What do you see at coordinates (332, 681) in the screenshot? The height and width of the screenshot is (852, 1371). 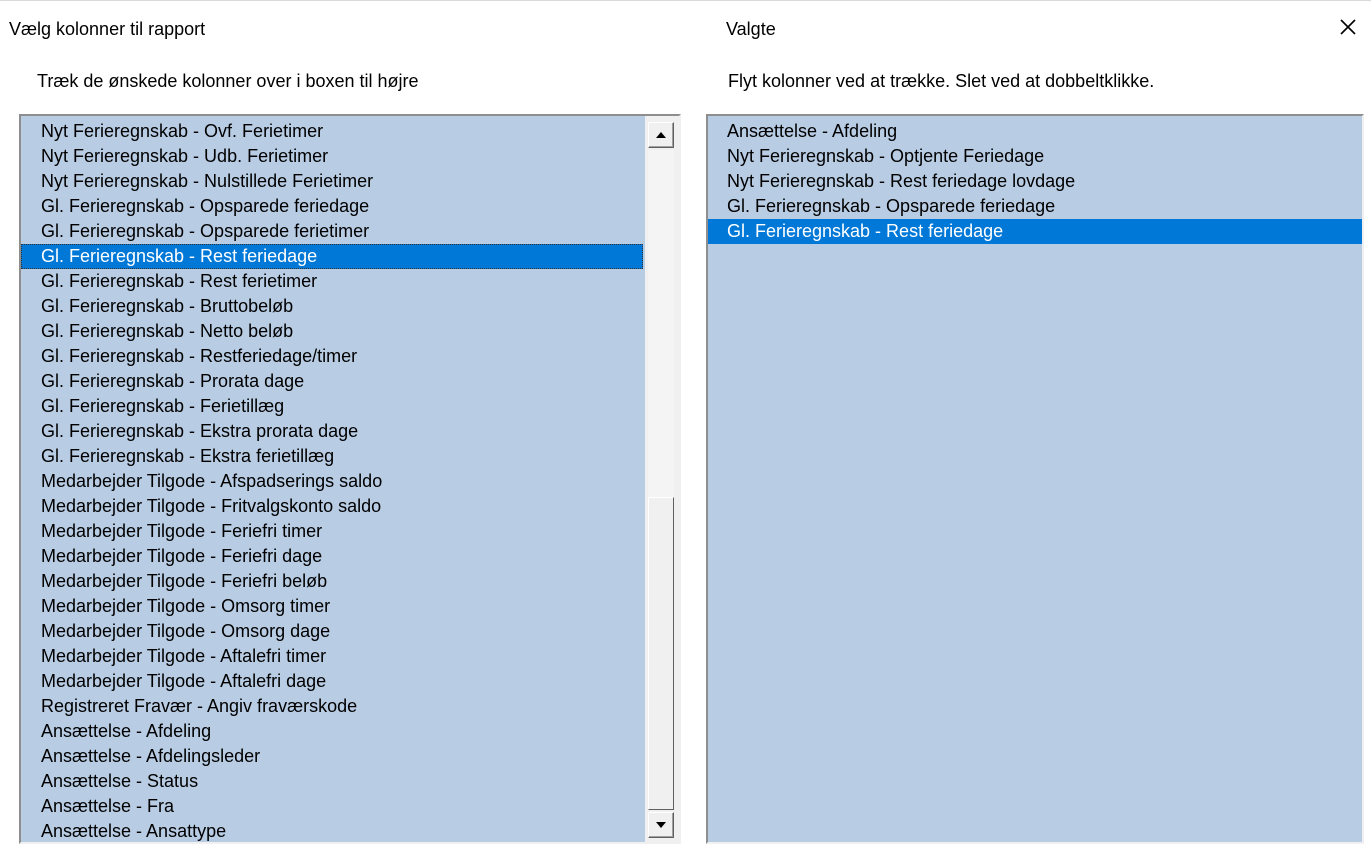 I see `available-column-list-item: Medarbejder Tilgode - Aftalefri dage` at bounding box center [332, 681].